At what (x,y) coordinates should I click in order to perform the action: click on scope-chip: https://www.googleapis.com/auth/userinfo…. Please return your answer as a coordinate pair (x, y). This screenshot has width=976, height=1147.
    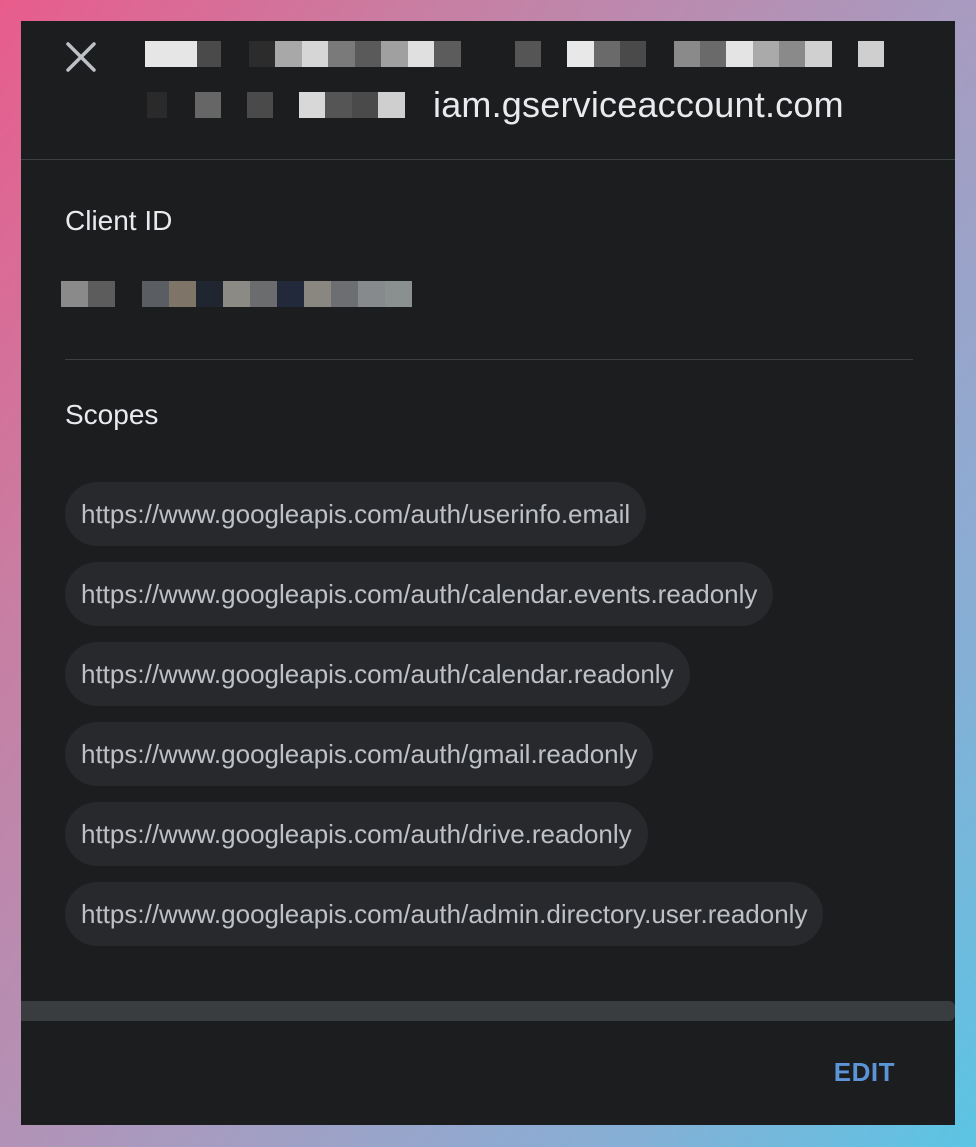
    Looking at the image, I should click on (356, 514).